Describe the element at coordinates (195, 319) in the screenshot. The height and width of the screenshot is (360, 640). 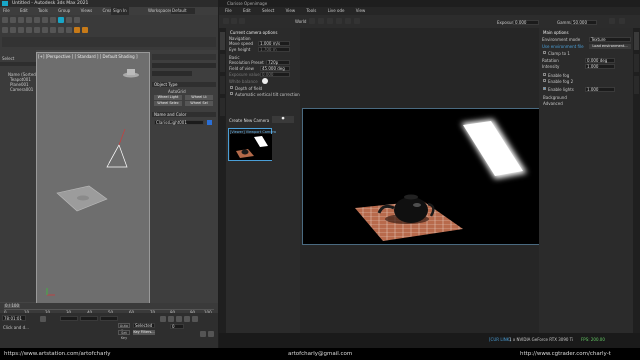
I see `go-end-icon` at that location.